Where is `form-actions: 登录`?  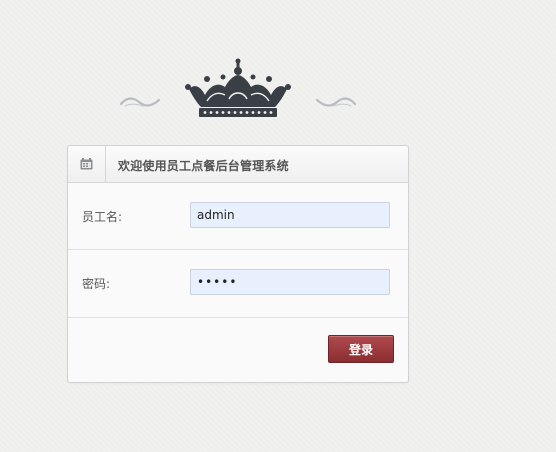
form-actions: 登录 is located at coordinates (238, 350).